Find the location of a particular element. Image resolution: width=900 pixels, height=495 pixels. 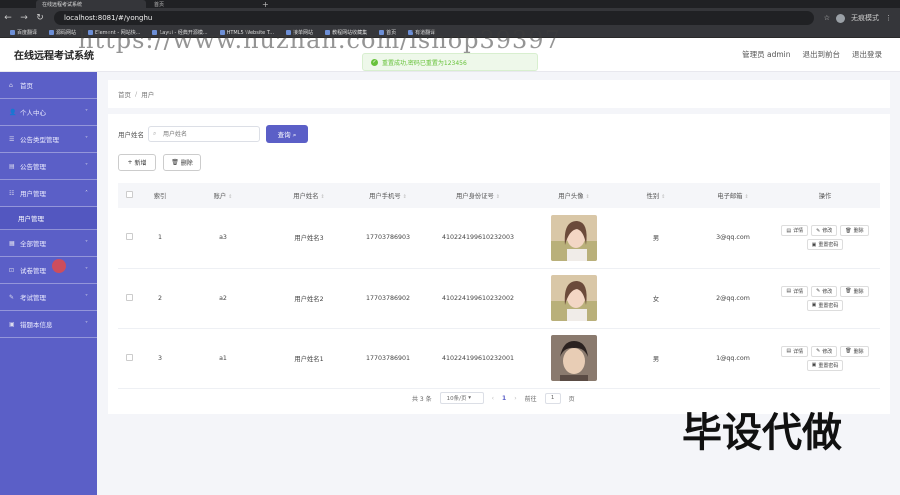

bookmark-item: 首页 is located at coordinates (387, 32).